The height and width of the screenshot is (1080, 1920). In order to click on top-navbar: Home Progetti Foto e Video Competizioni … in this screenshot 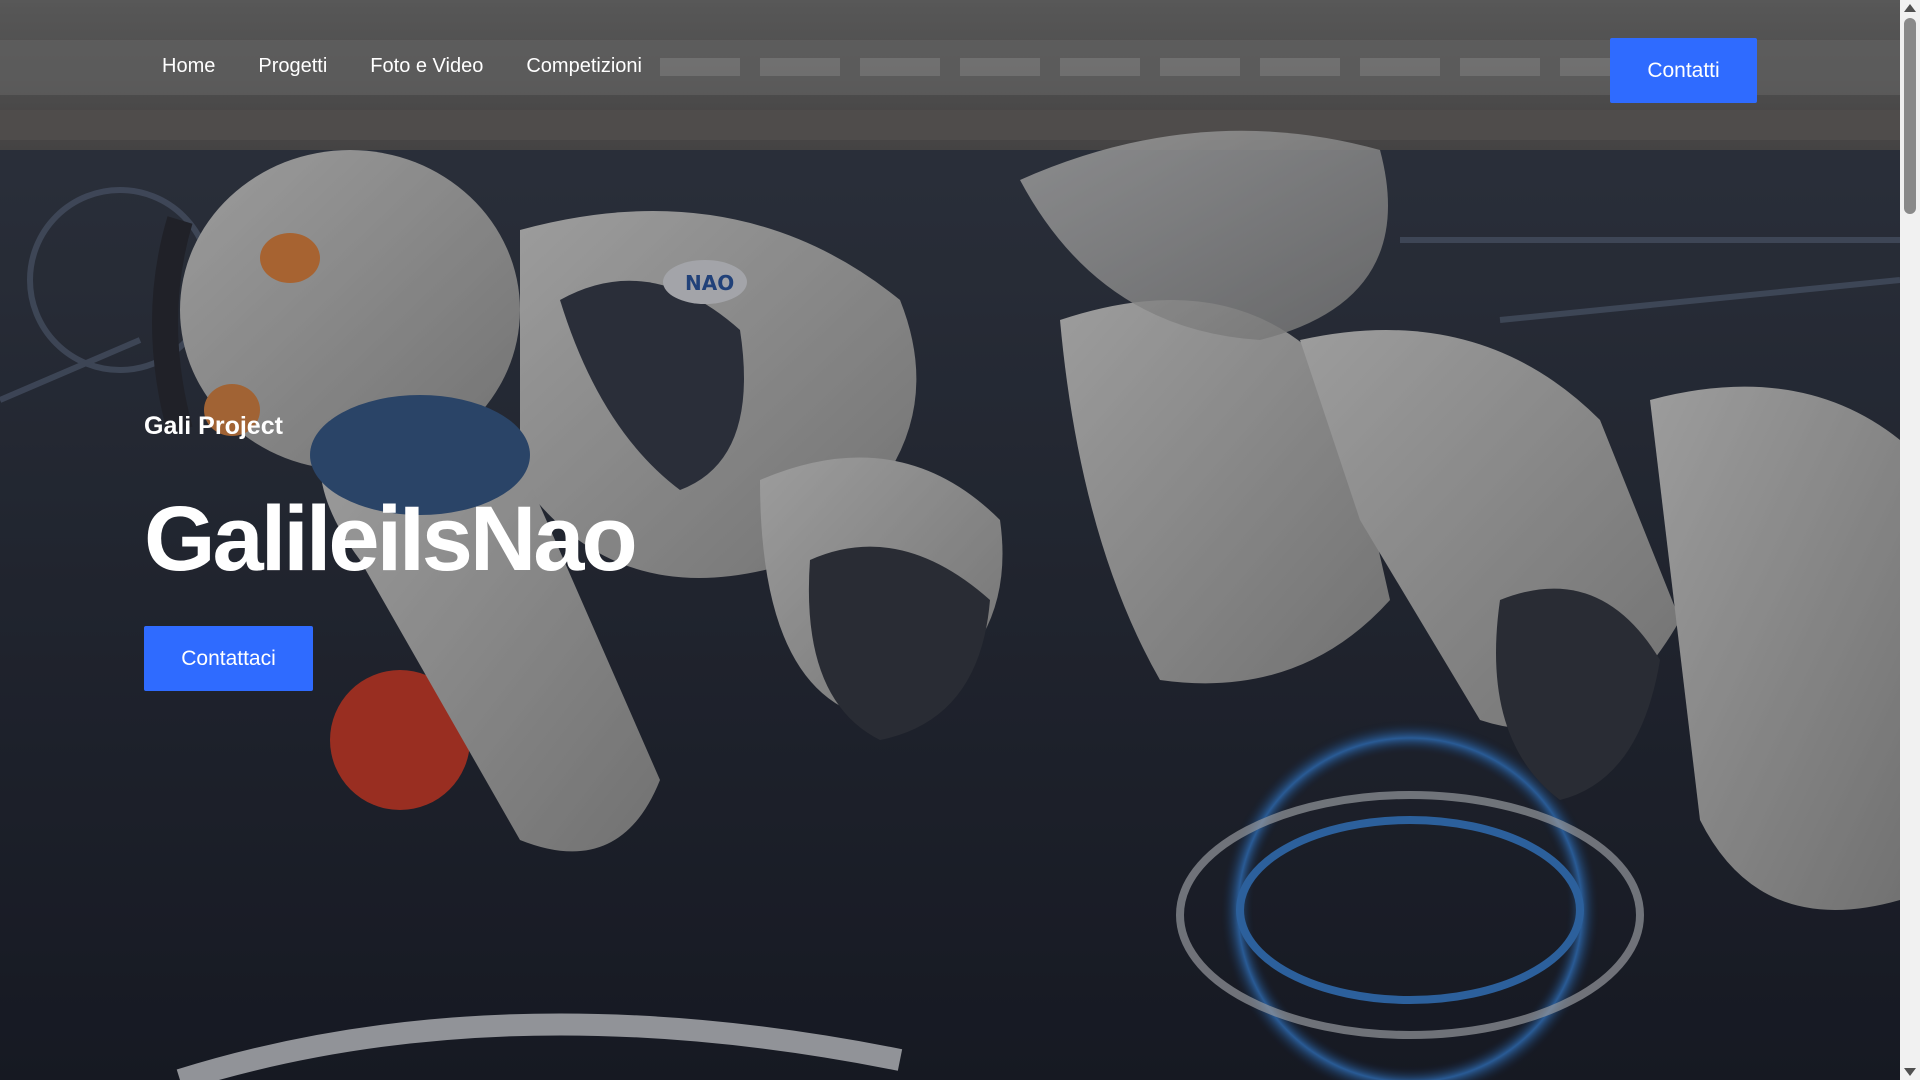, I will do `click(950, 60)`.